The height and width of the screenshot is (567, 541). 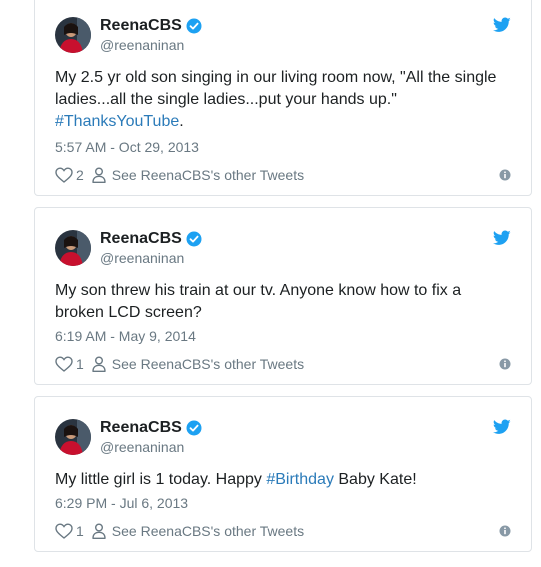 I want to click on tweet-timestamp: 5:57 AM - Oct 29, 2013, so click(x=127, y=147).